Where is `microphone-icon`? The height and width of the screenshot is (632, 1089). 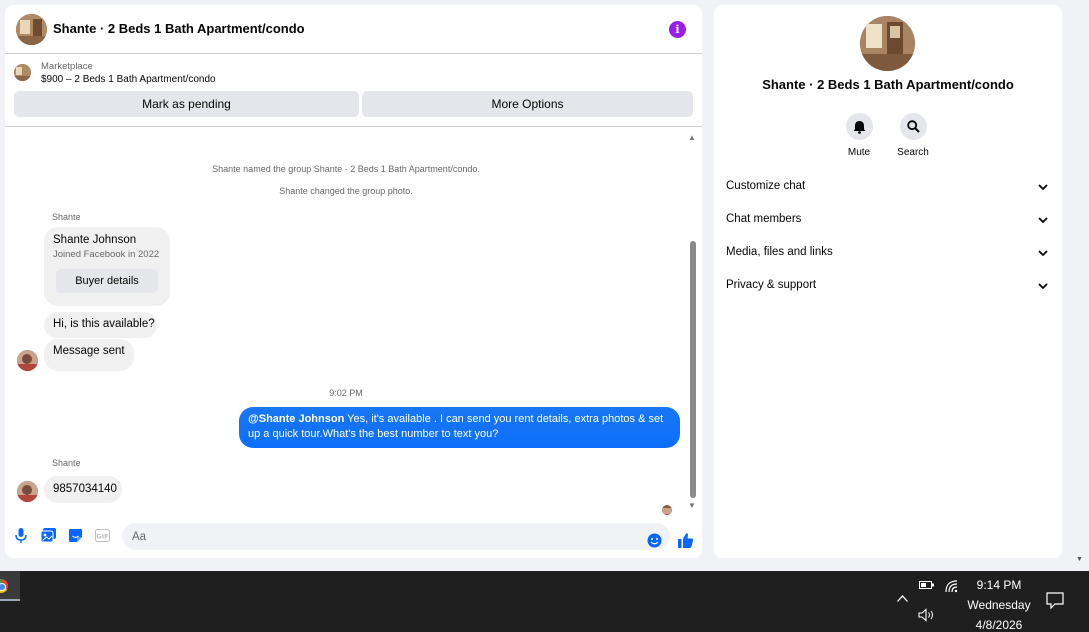 microphone-icon is located at coordinates (21, 535).